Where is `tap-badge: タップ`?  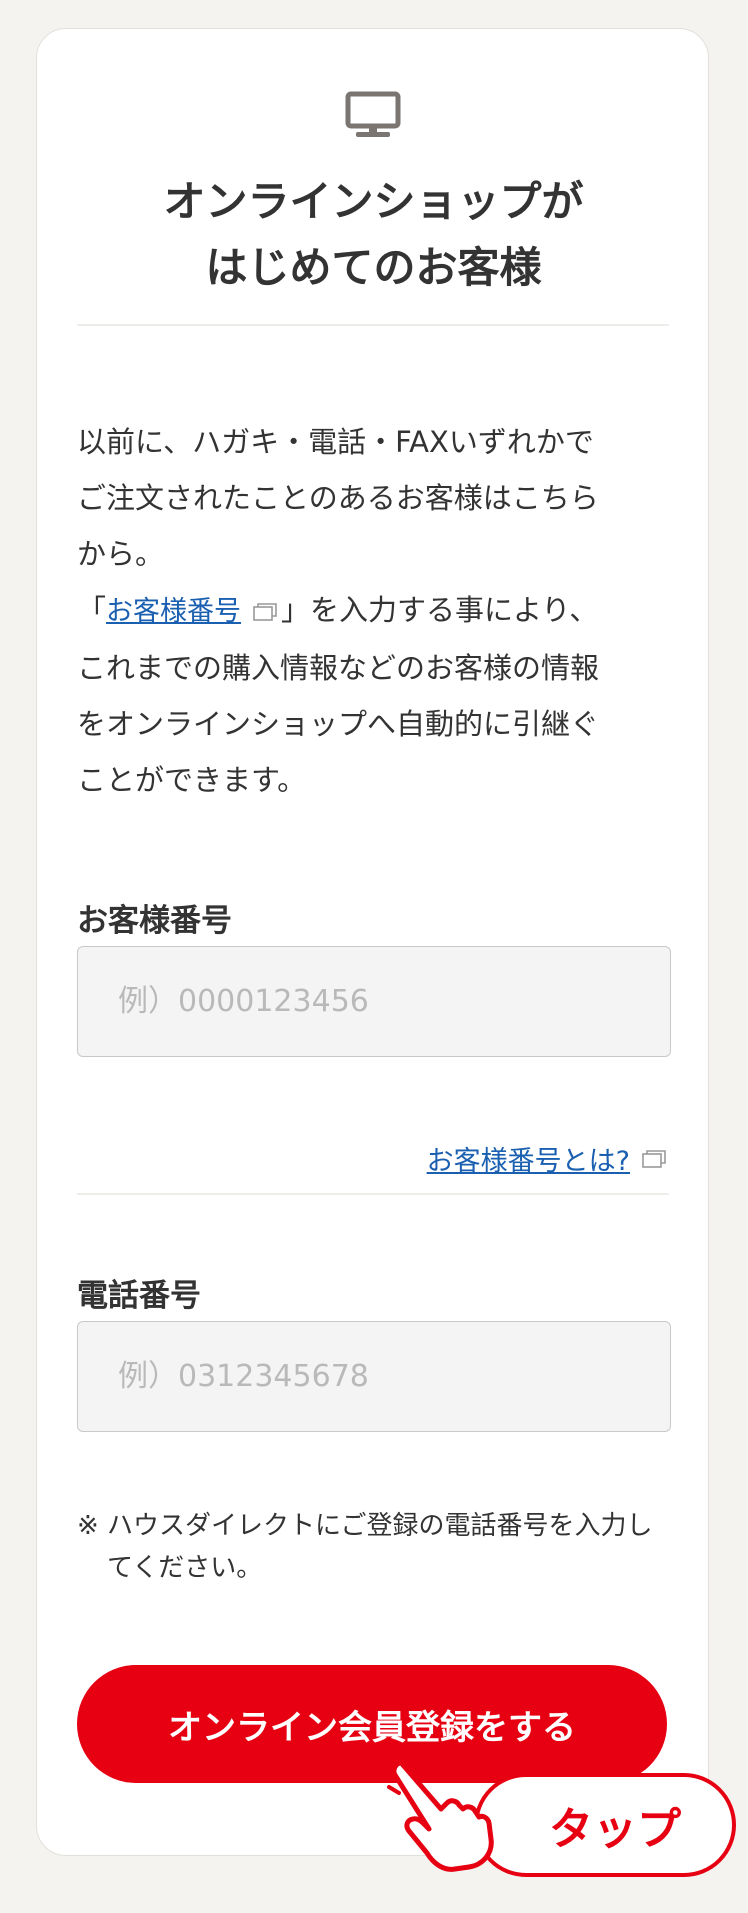
tap-badge: タップ is located at coordinates (605, 1825).